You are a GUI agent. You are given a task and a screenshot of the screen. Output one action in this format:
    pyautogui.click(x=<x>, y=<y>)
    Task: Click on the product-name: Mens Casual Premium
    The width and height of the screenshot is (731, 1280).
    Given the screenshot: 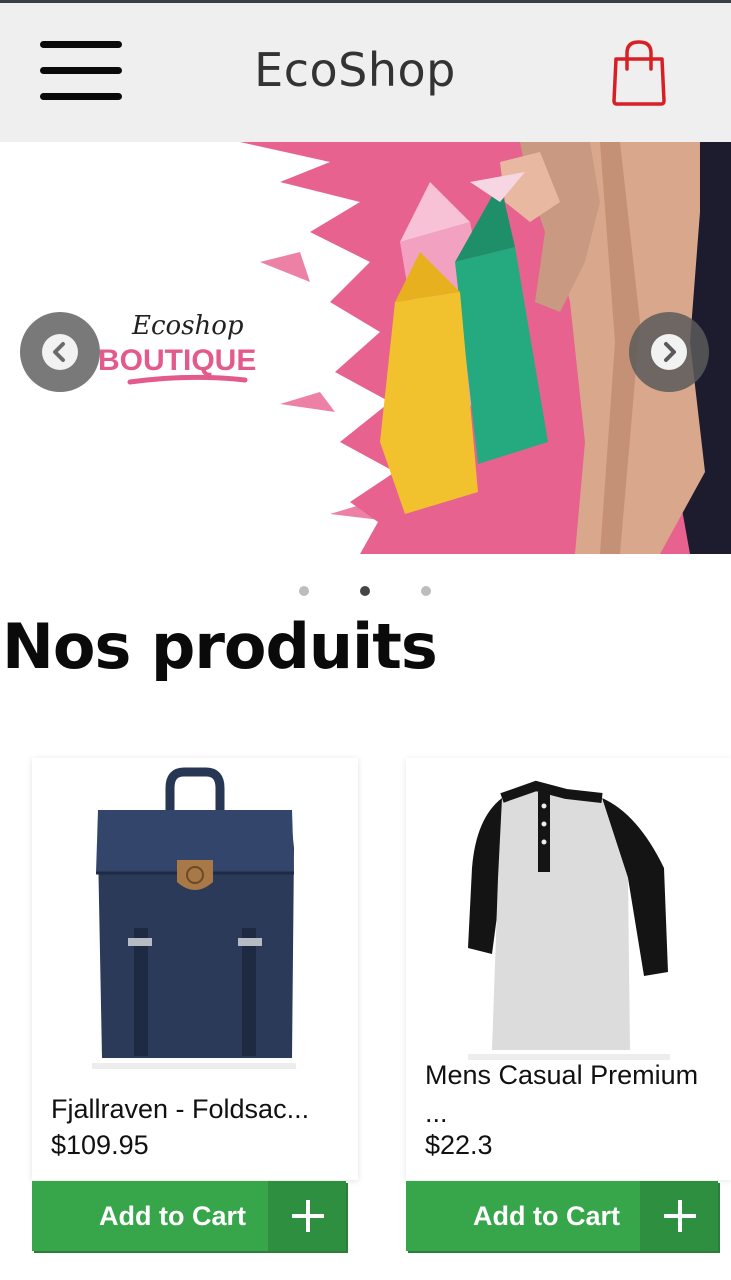 What is the action you would take?
    pyautogui.click(x=562, y=1075)
    